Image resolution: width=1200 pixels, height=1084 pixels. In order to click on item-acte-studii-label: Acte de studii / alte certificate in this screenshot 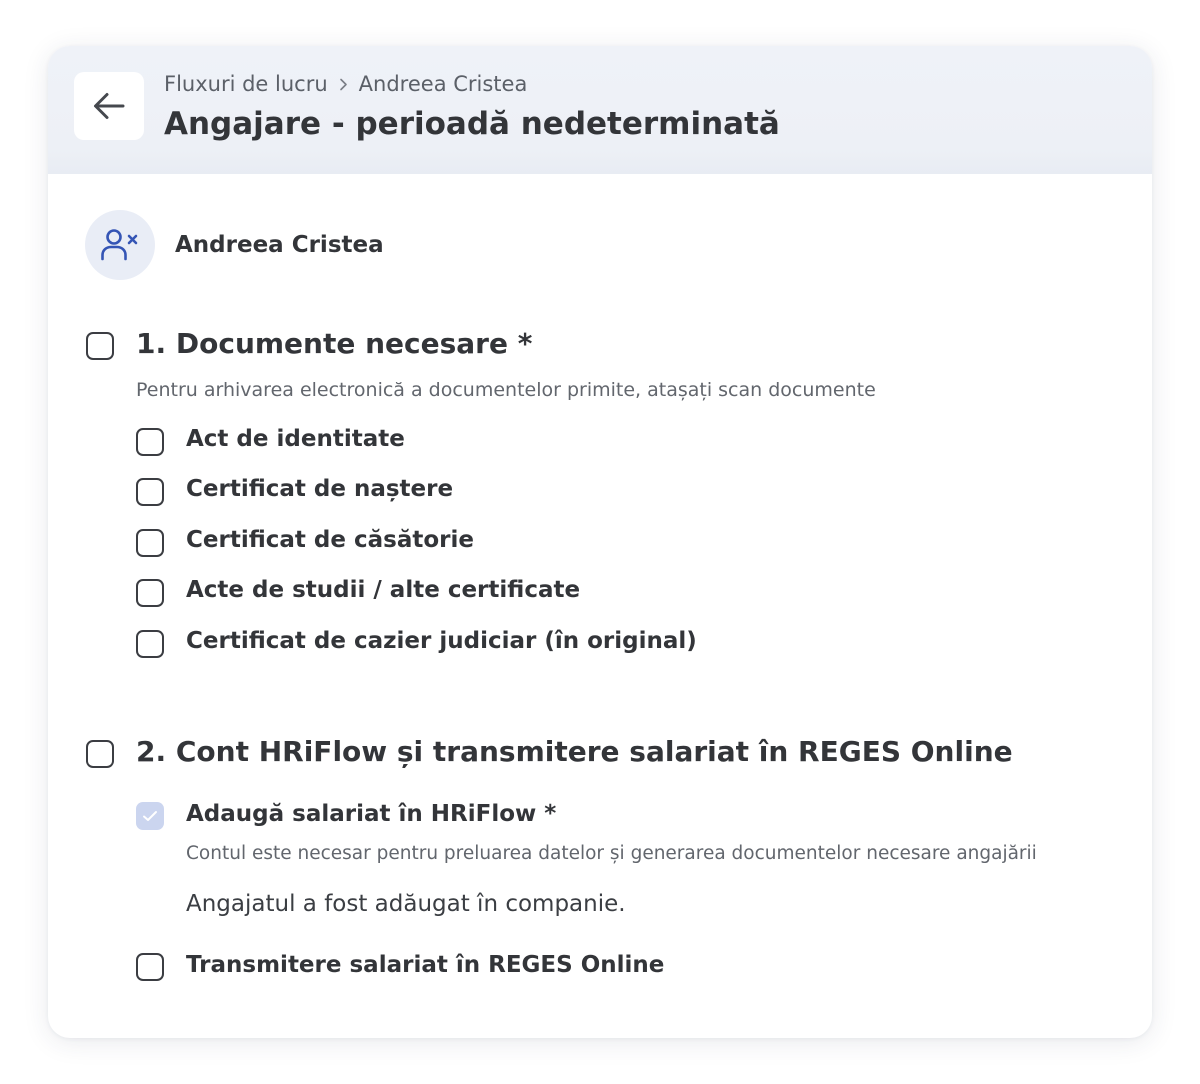, I will do `click(383, 590)`.